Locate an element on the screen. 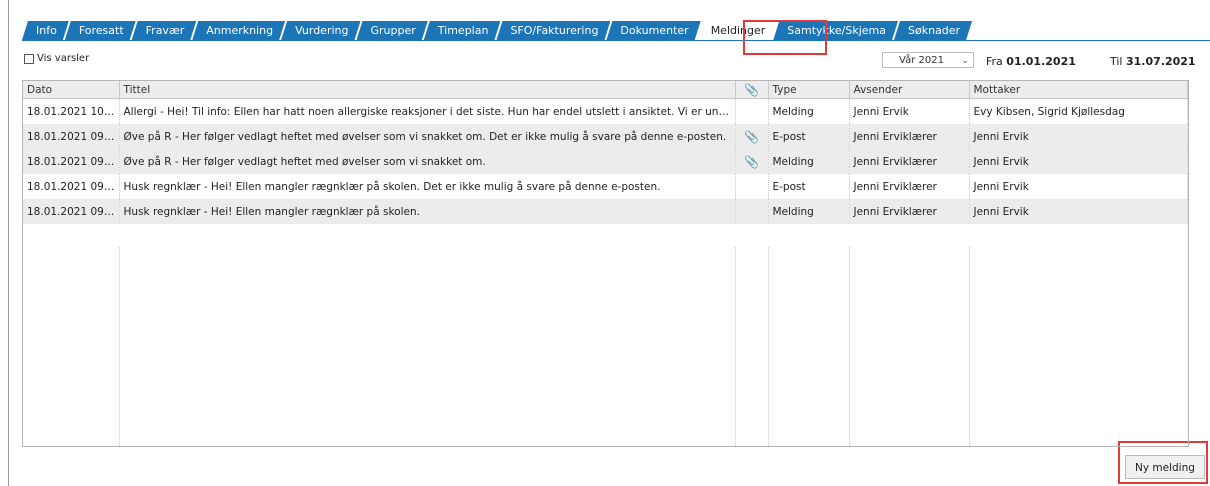  vis-varsler-checkbox is located at coordinates (29, 58).